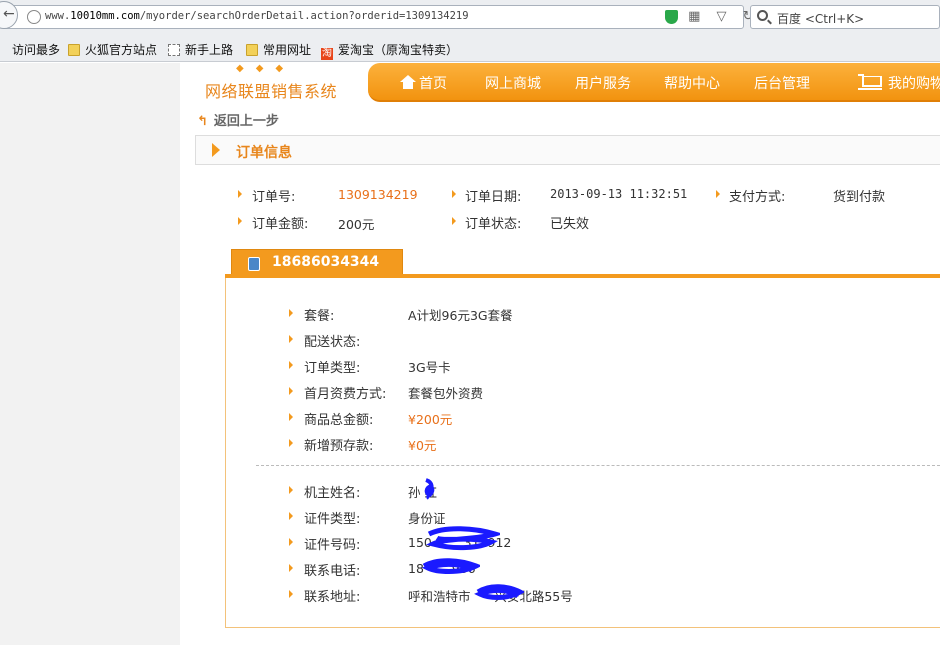  Describe the element at coordinates (356, 224) in the screenshot. I see `amount-value: 200元` at that location.